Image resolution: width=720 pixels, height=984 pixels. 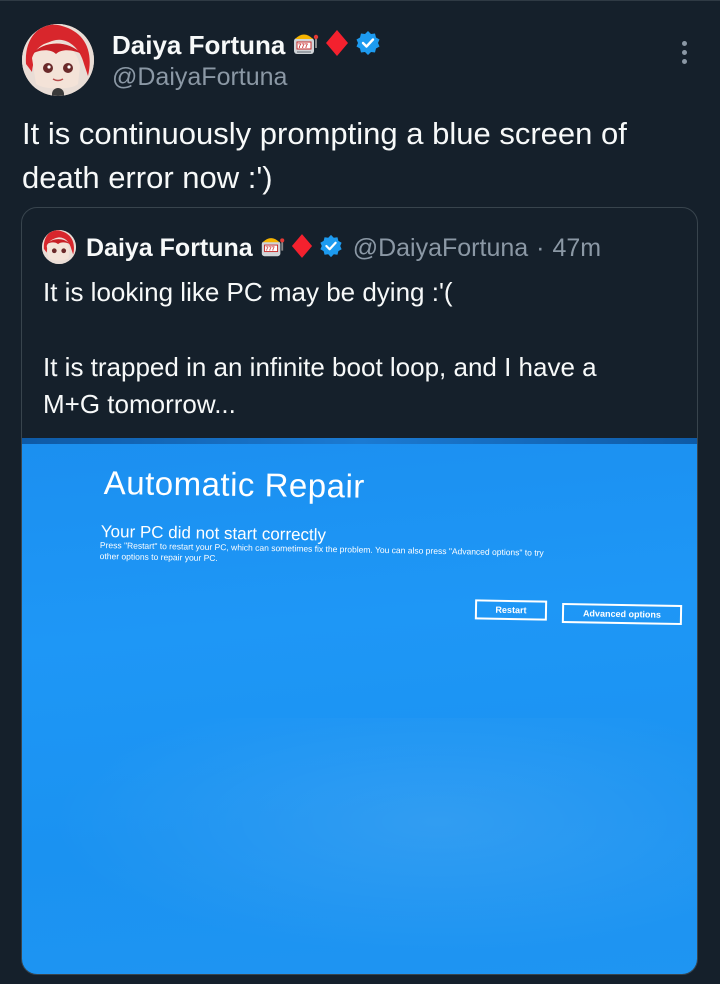 I want to click on top-divider, so click(x=360, y=0).